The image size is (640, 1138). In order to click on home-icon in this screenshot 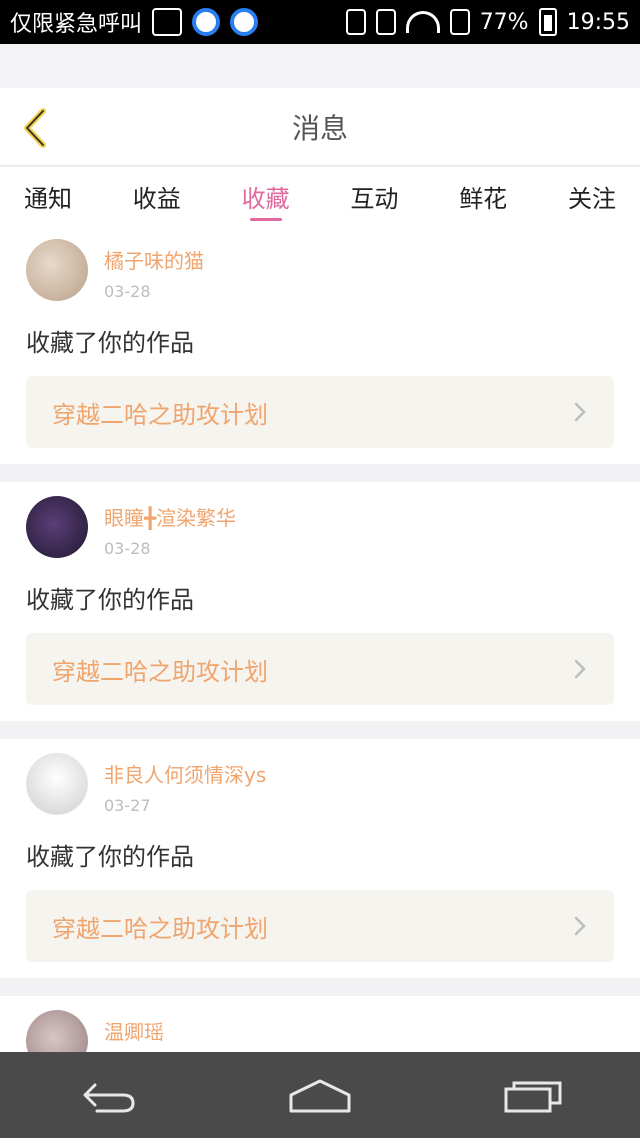, I will do `click(320, 1096)`.